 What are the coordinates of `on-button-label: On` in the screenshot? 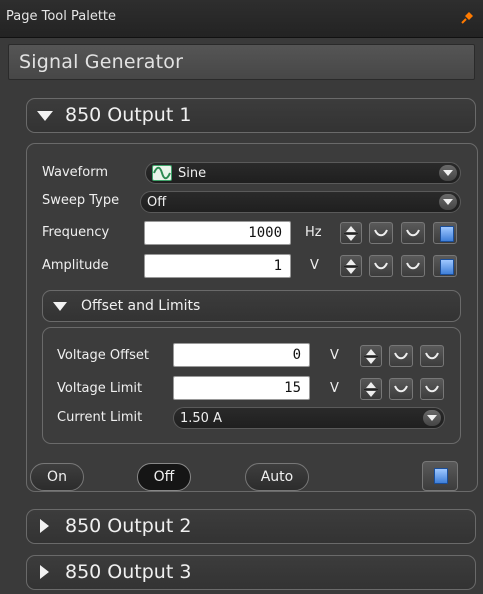 It's located at (57, 477).